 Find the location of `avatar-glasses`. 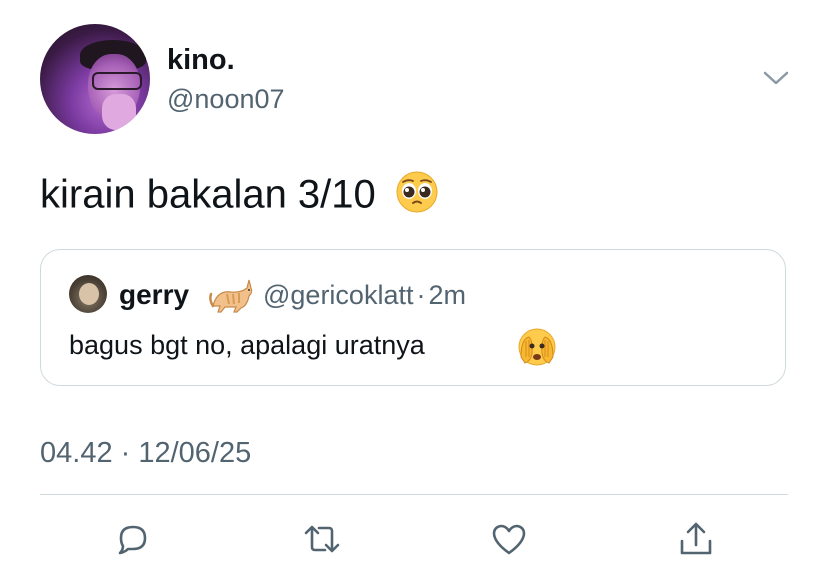

avatar-glasses is located at coordinates (117, 81).